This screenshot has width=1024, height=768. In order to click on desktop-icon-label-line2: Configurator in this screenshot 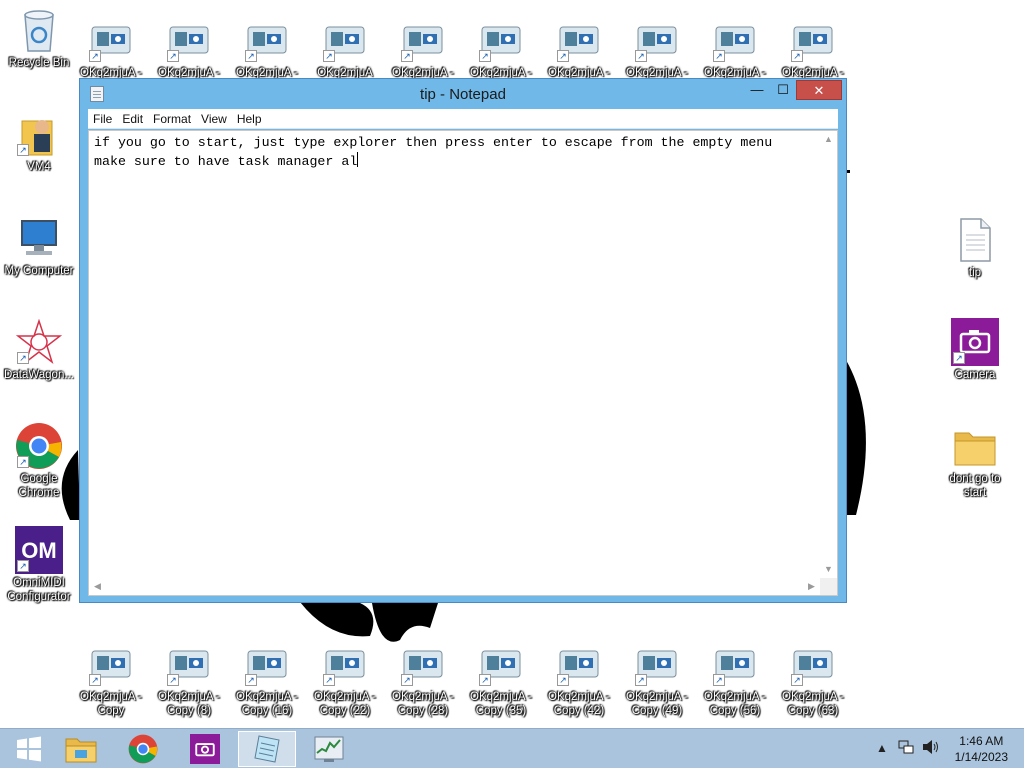, I will do `click(39, 597)`.